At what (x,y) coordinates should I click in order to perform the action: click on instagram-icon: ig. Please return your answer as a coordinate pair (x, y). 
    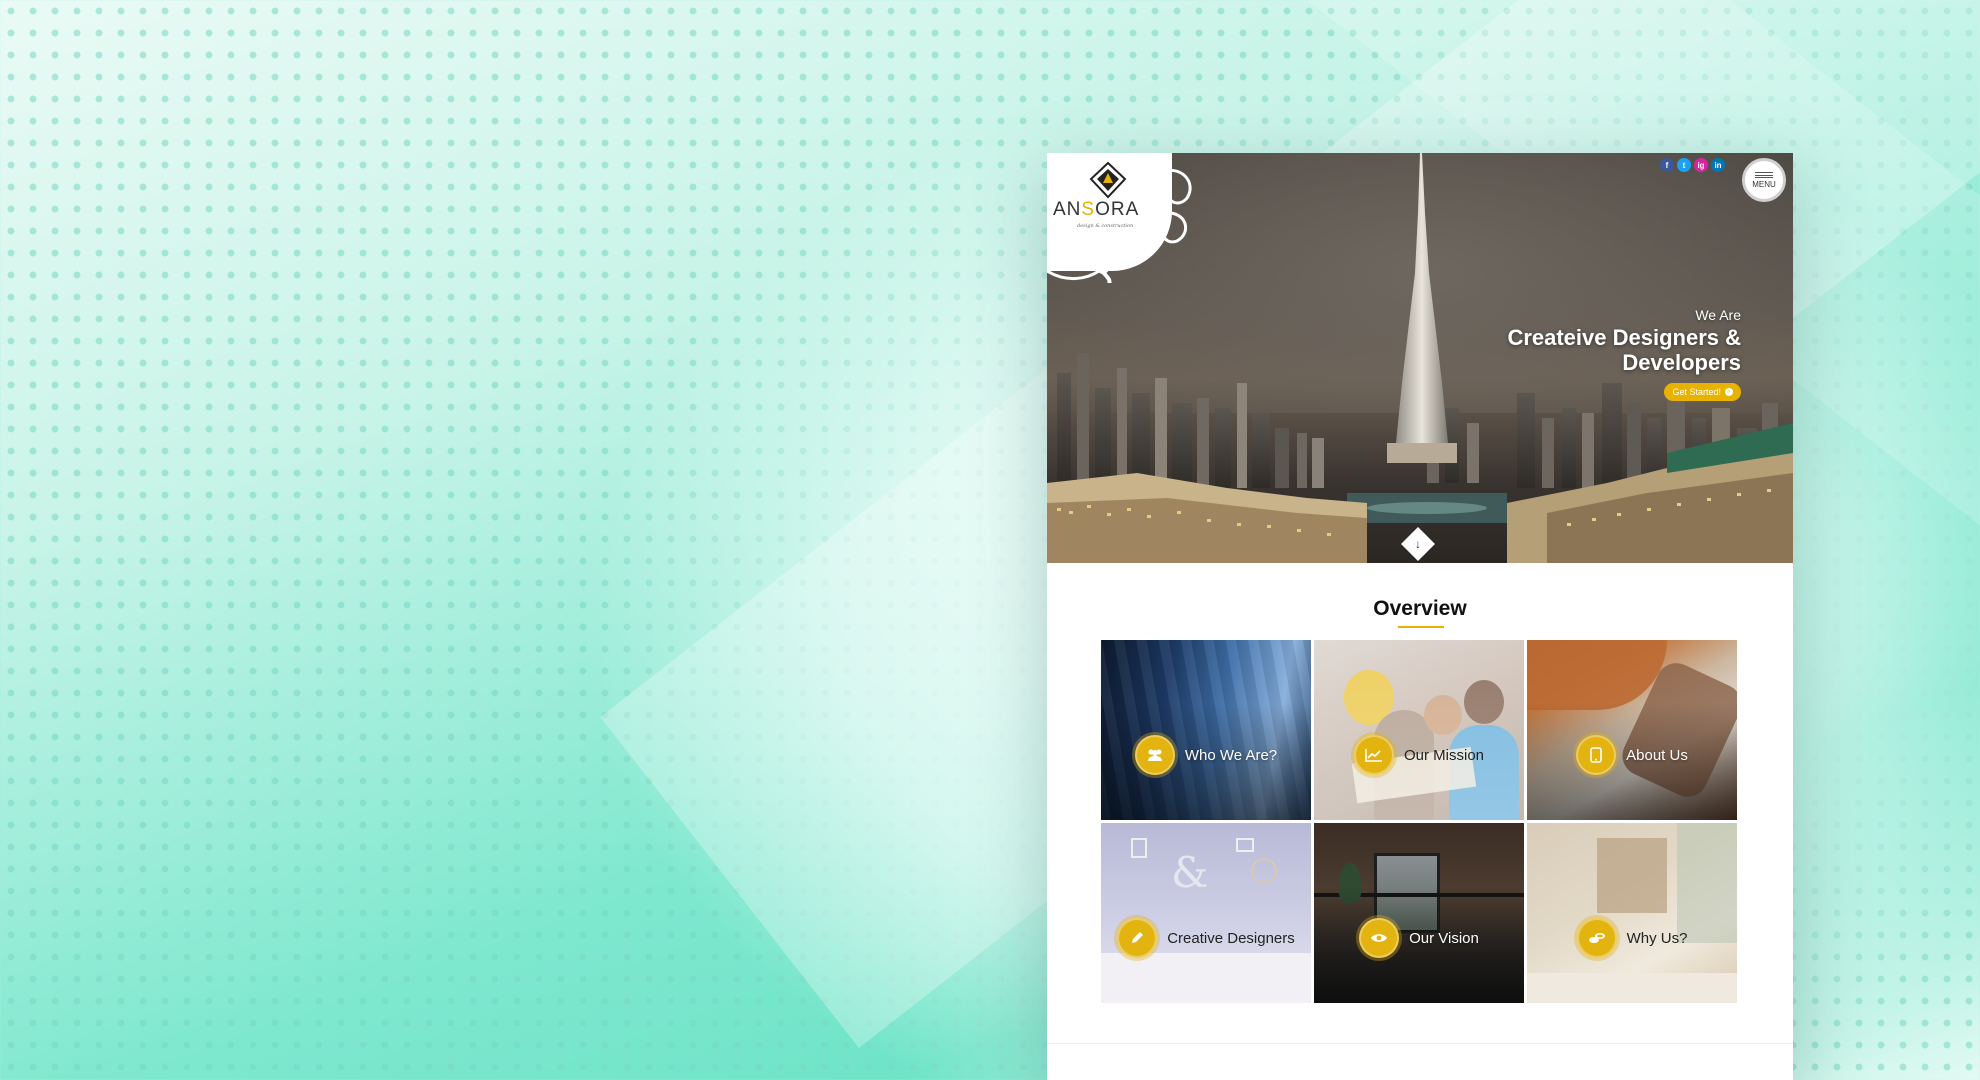
    Looking at the image, I should click on (1701, 165).